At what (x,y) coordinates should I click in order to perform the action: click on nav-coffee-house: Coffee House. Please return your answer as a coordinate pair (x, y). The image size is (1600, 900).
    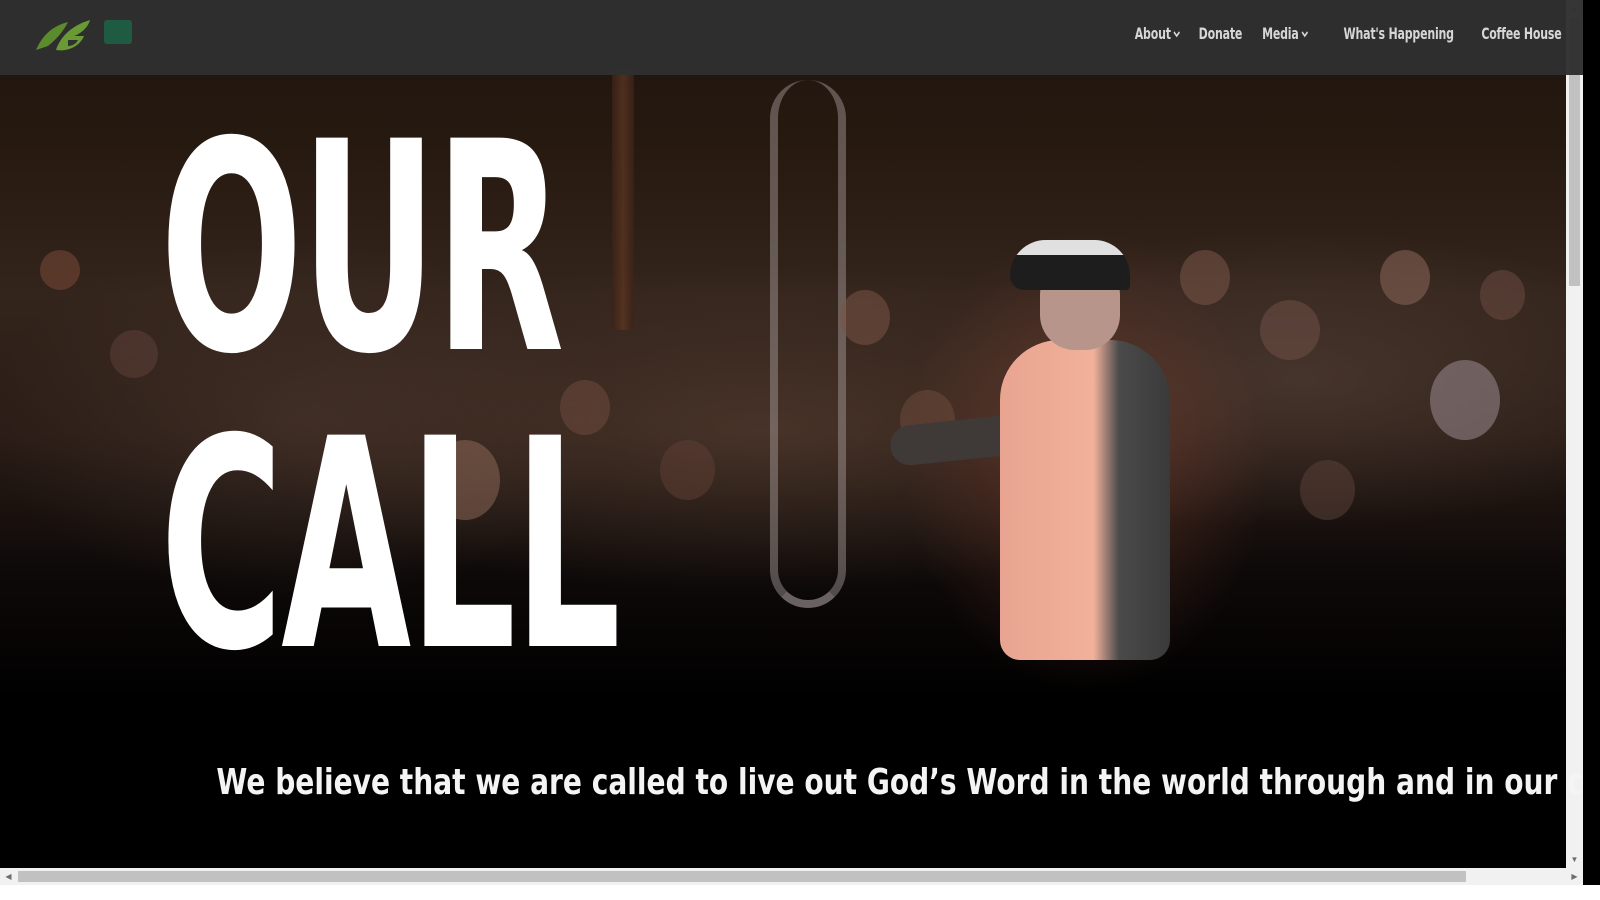
    Looking at the image, I should click on (1521, 33).